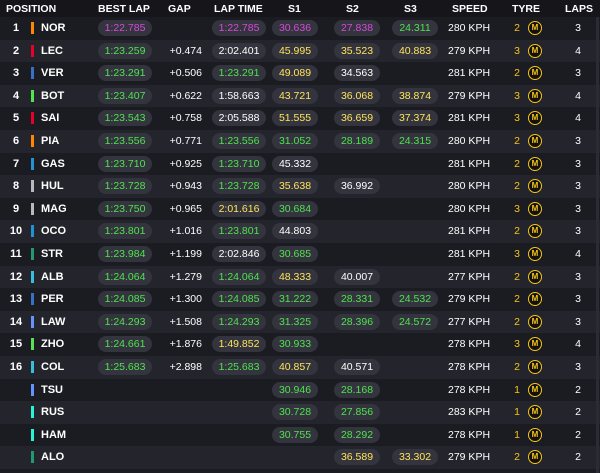  What do you see at coordinates (415, 299) in the screenshot?
I see `sector3-pill: 24.532` at bounding box center [415, 299].